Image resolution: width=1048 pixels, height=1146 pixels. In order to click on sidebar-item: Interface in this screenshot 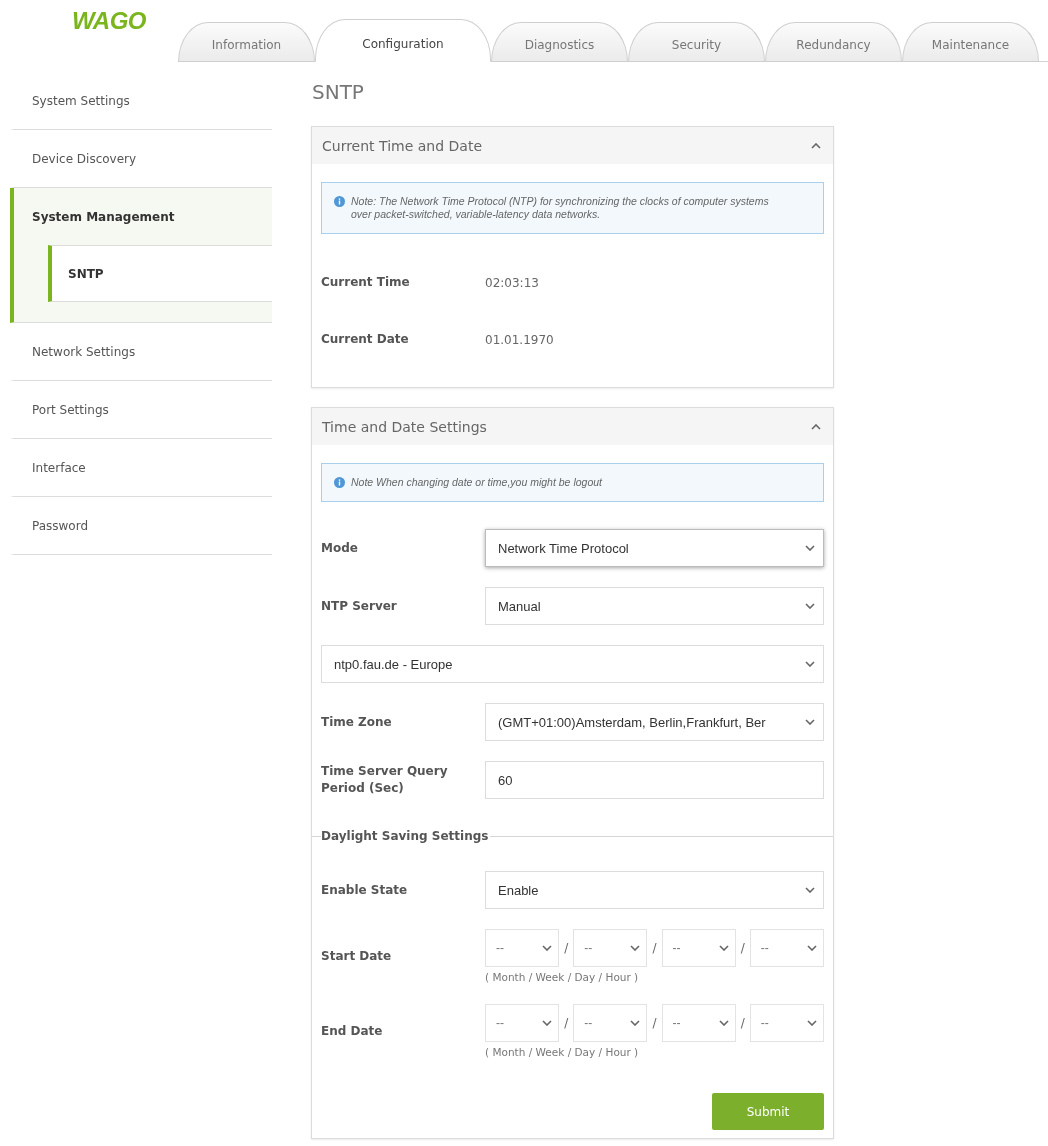, I will do `click(141, 468)`.